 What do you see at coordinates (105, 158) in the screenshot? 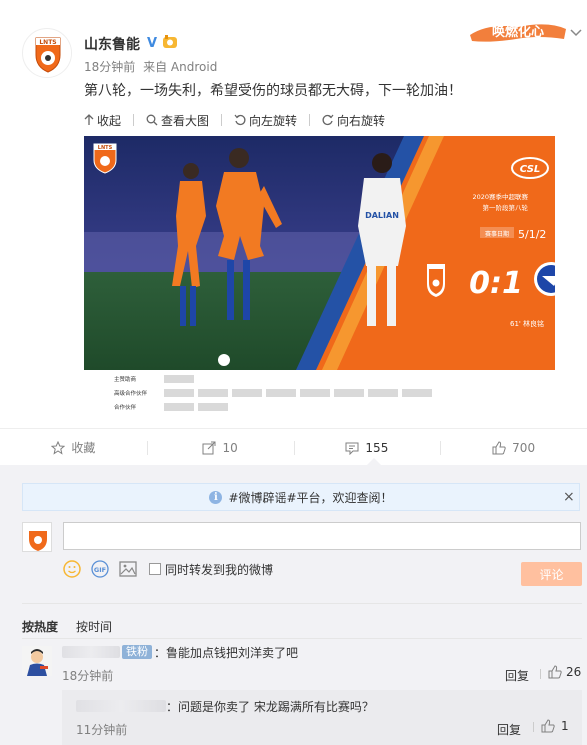
I see `club-badge-icon: LNTS` at bounding box center [105, 158].